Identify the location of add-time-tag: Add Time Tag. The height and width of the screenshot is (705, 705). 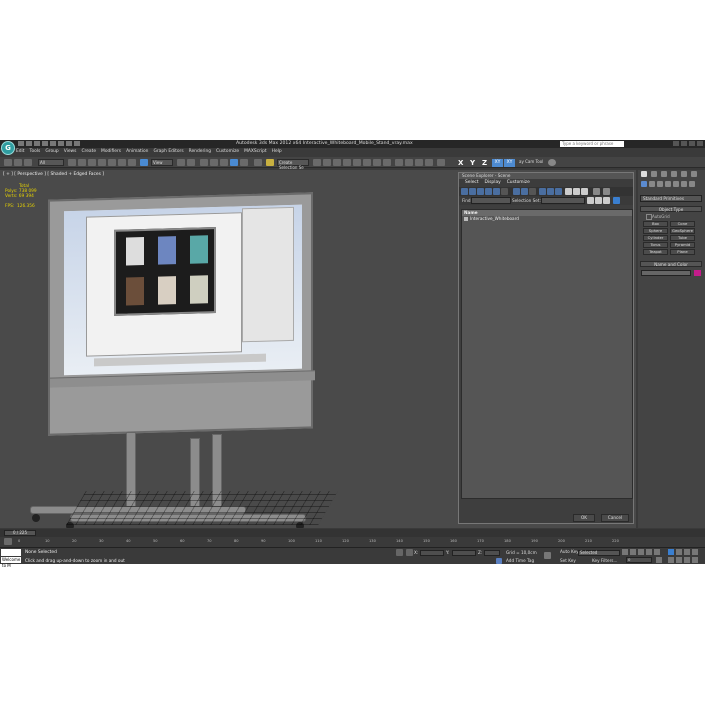
(520, 560).